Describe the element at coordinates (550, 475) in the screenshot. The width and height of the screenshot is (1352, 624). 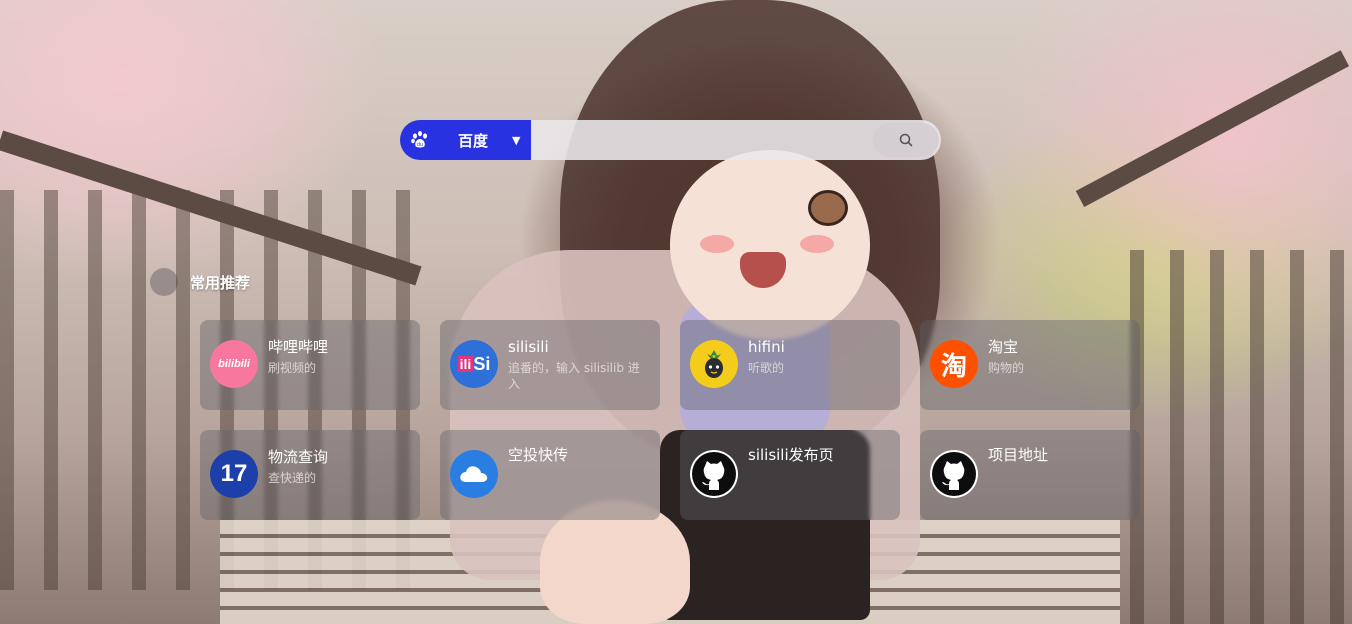
I see `card-airdrop: 空投快传` at that location.